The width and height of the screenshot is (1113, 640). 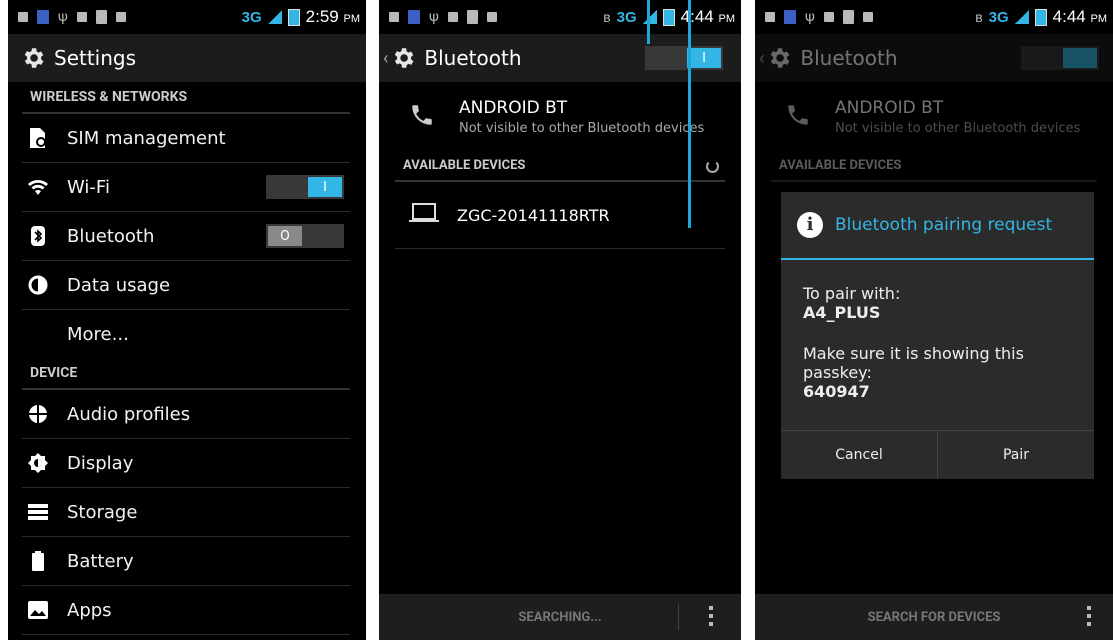 I want to click on settings-item-apps: Apps, so click(x=186, y=610).